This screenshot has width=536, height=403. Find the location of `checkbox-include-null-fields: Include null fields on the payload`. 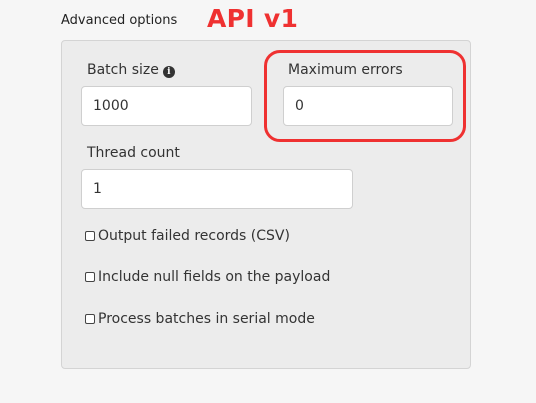

checkbox-include-null-fields: Include null fields on the payload is located at coordinates (207, 277).